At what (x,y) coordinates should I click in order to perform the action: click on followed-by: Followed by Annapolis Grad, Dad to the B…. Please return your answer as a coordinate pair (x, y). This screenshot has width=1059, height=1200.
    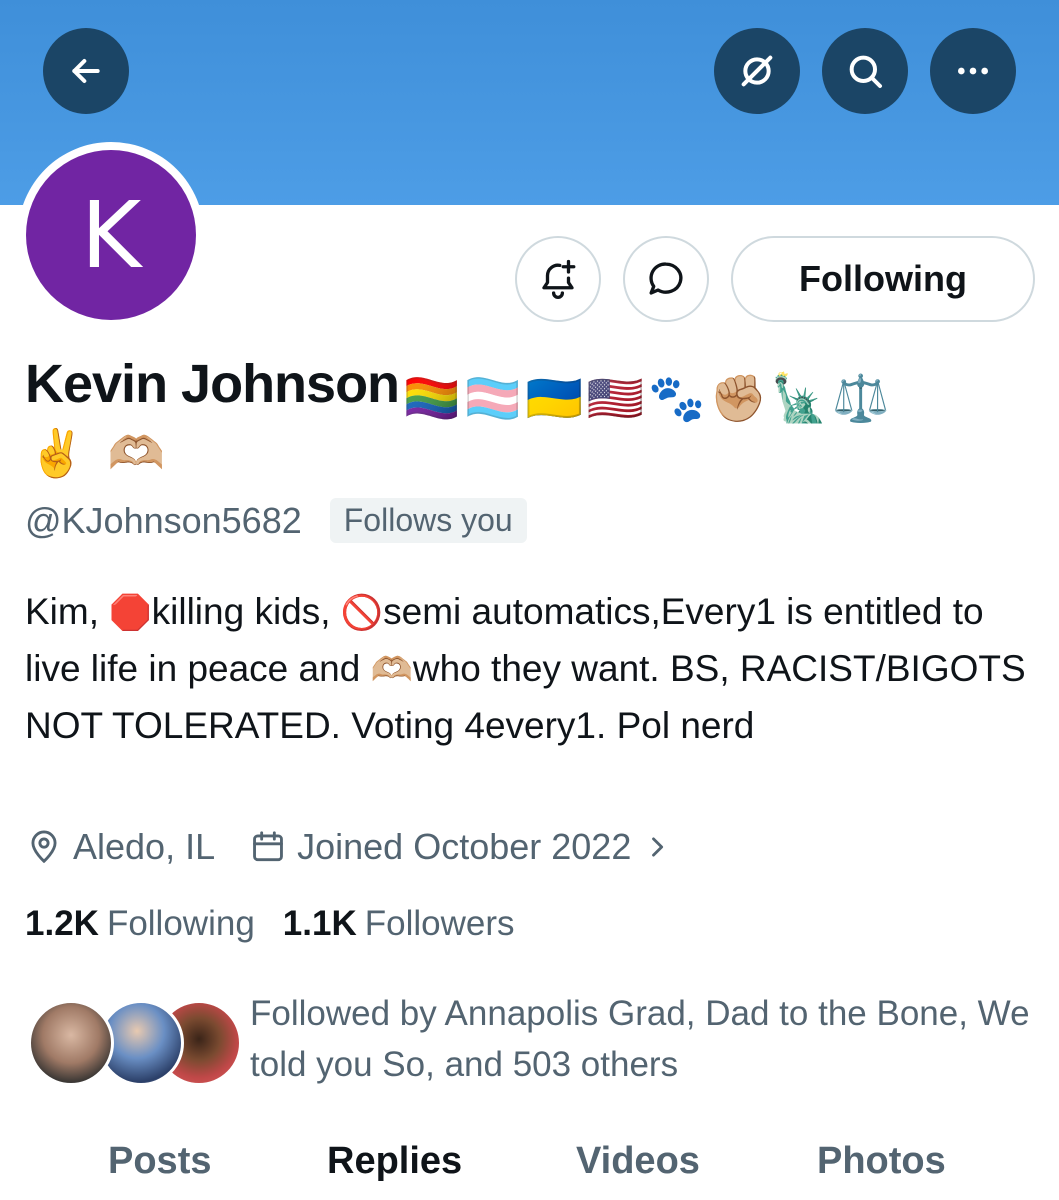
    Looking at the image, I should click on (529, 1037).